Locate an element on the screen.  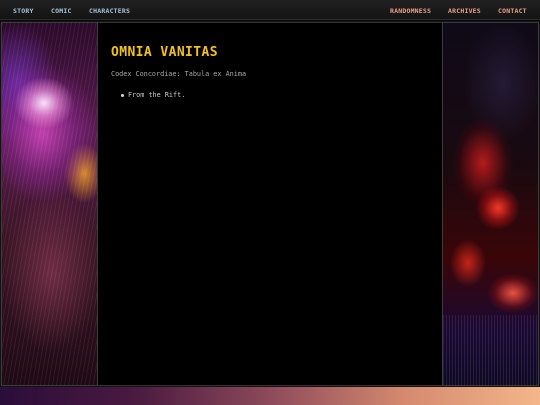
list-item: From the Rift. is located at coordinates (148, 95).